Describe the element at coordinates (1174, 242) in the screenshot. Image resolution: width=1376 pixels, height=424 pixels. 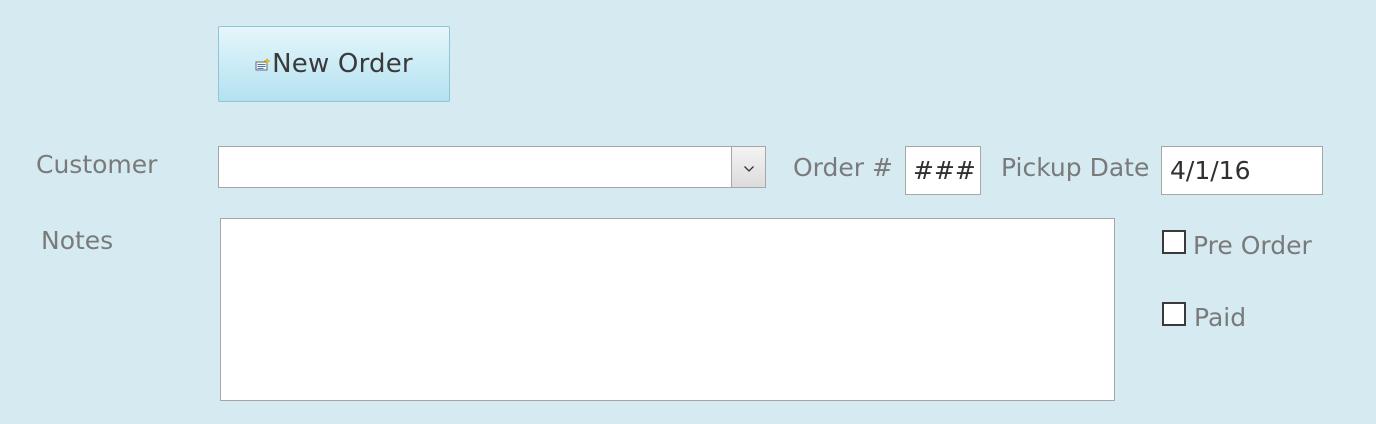
I see `pre-order-checkbox` at that location.